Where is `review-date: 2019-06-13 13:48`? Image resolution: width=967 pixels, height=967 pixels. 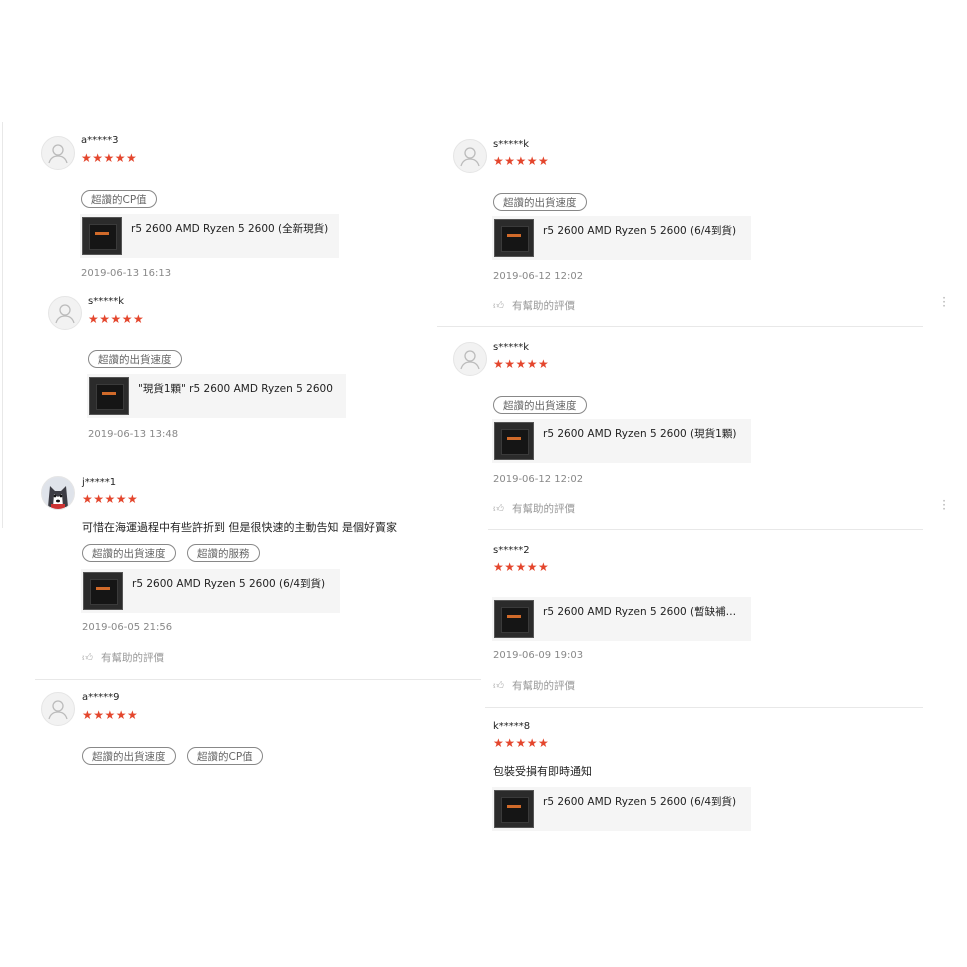 review-date: 2019-06-13 13:48 is located at coordinates (133, 434).